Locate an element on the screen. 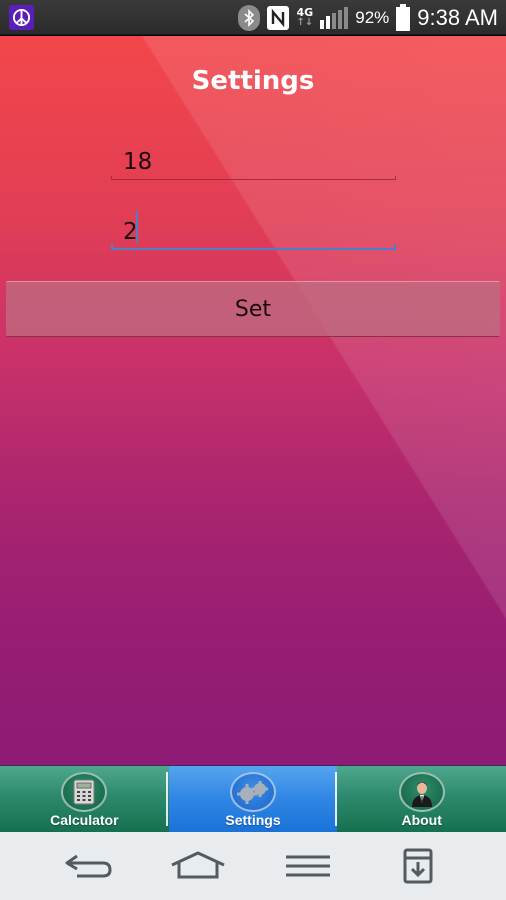  back-button is located at coordinates (89, 866).